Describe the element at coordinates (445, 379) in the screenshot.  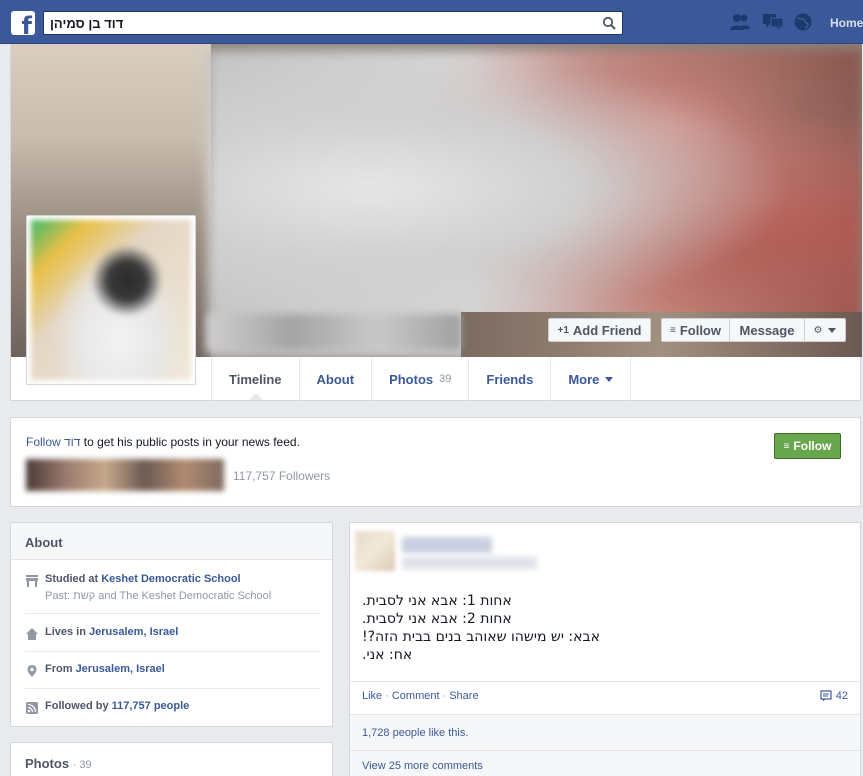
I see `photos-count: 39` at that location.